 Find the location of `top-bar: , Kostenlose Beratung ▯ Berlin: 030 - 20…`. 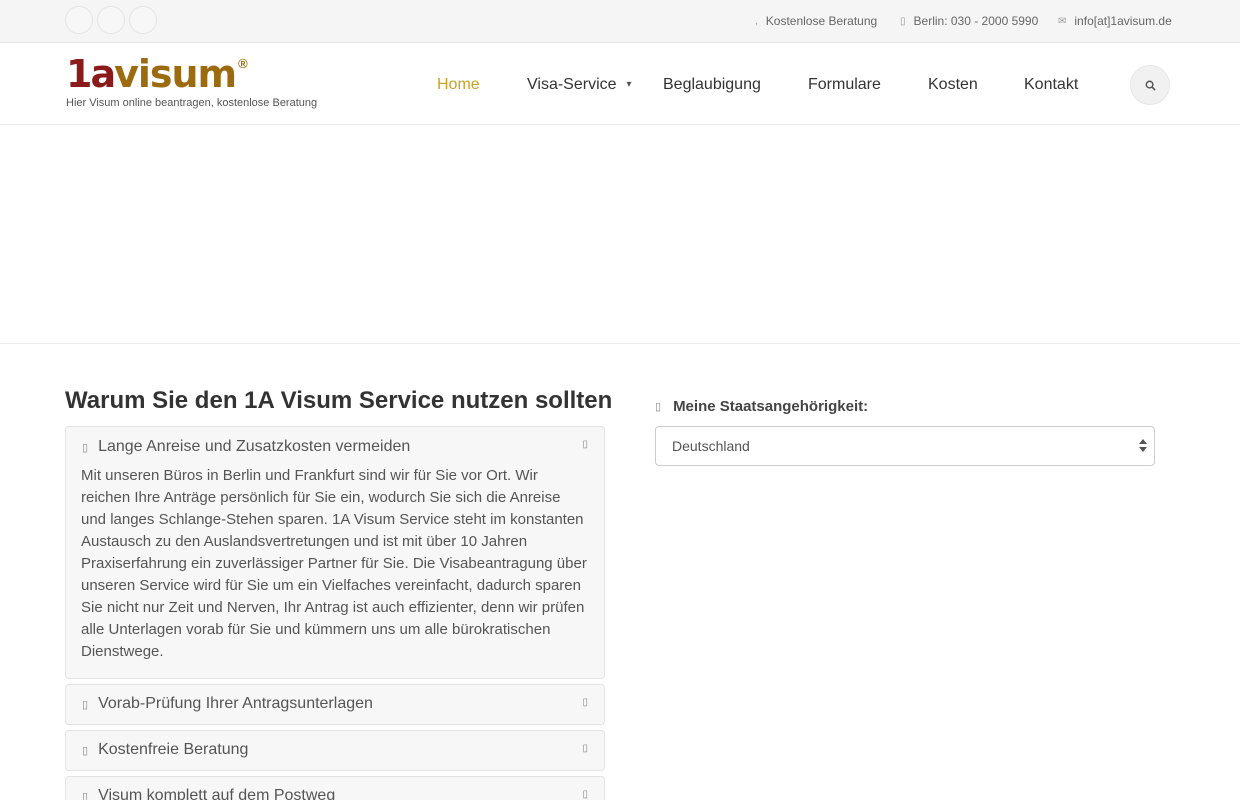

top-bar: , Kostenlose Beratung ▯ Berlin: 030 - 20… is located at coordinates (620, 21).